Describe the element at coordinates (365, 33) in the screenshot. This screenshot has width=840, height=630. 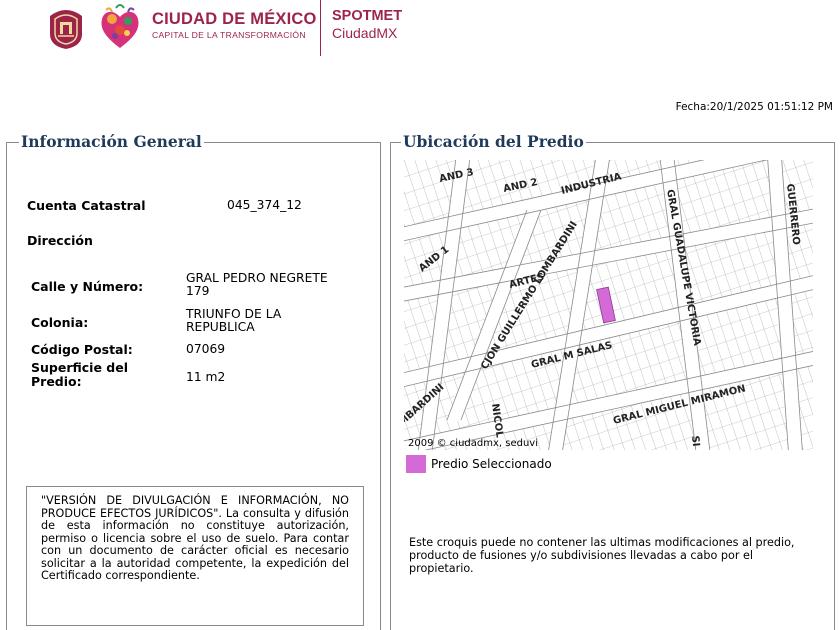
I see `app-name-secondary: CiudadMX` at that location.